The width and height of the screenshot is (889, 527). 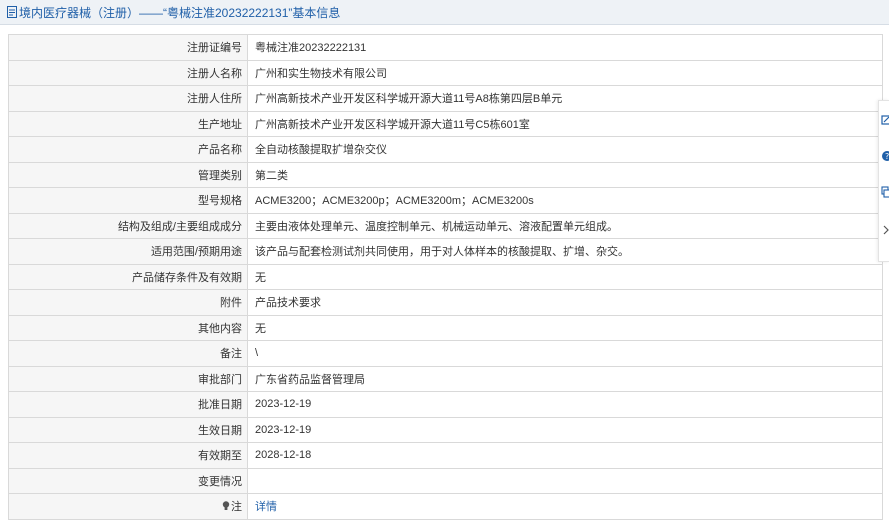 What do you see at coordinates (444, 12) in the screenshot?
I see `page-header: 境内医疗器械（注册）——“粤械注准20232222131”基本信息` at bounding box center [444, 12].